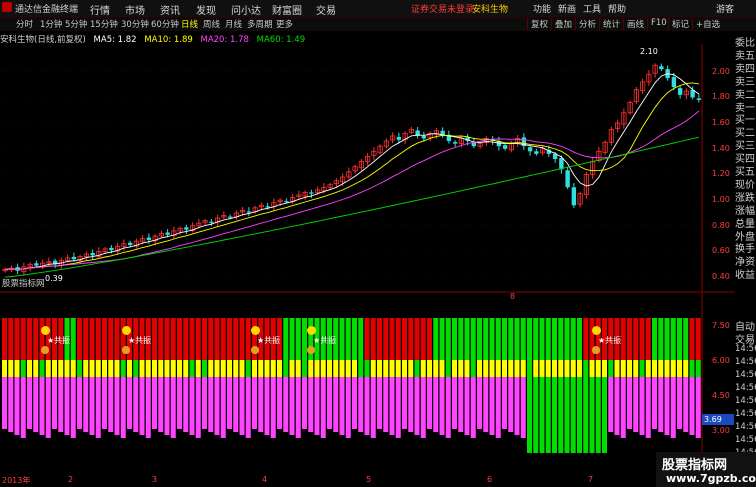 Image resolution: width=756 pixels, height=487 pixels. What do you see at coordinates (721, 277) in the screenshot?
I see `price-tick: 0.40` at bounding box center [721, 277].